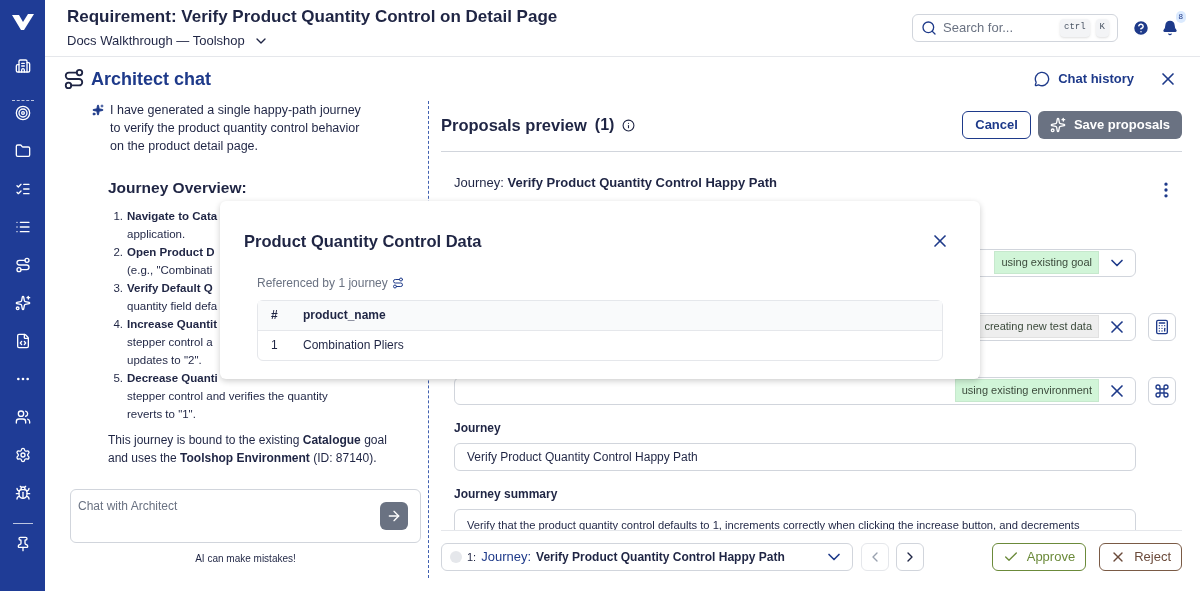 The width and height of the screenshot is (1200, 591). What do you see at coordinates (354, 346) in the screenshot?
I see `table-cell-text: Combination Pliers` at bounding box center [354, 346].